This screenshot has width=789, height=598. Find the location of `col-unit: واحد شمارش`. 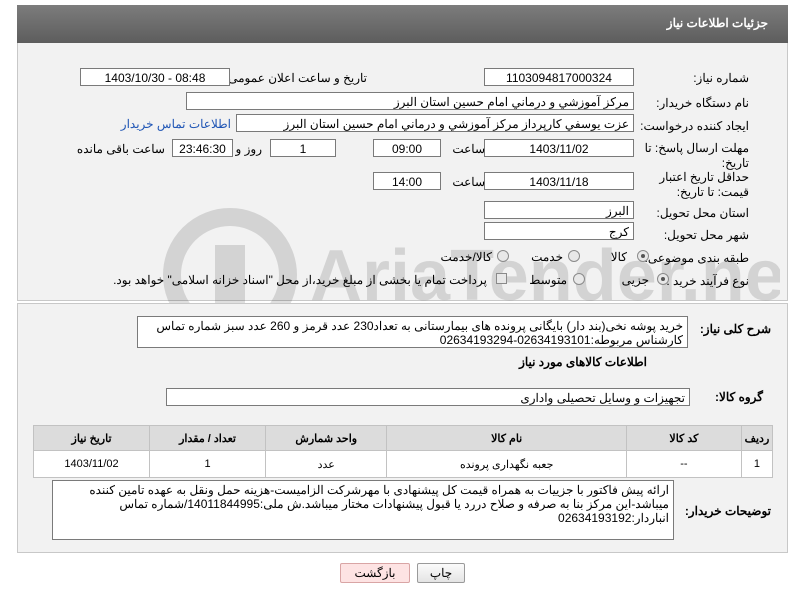

col-unit: واحد شمارش is located at coordinates (326, 438).